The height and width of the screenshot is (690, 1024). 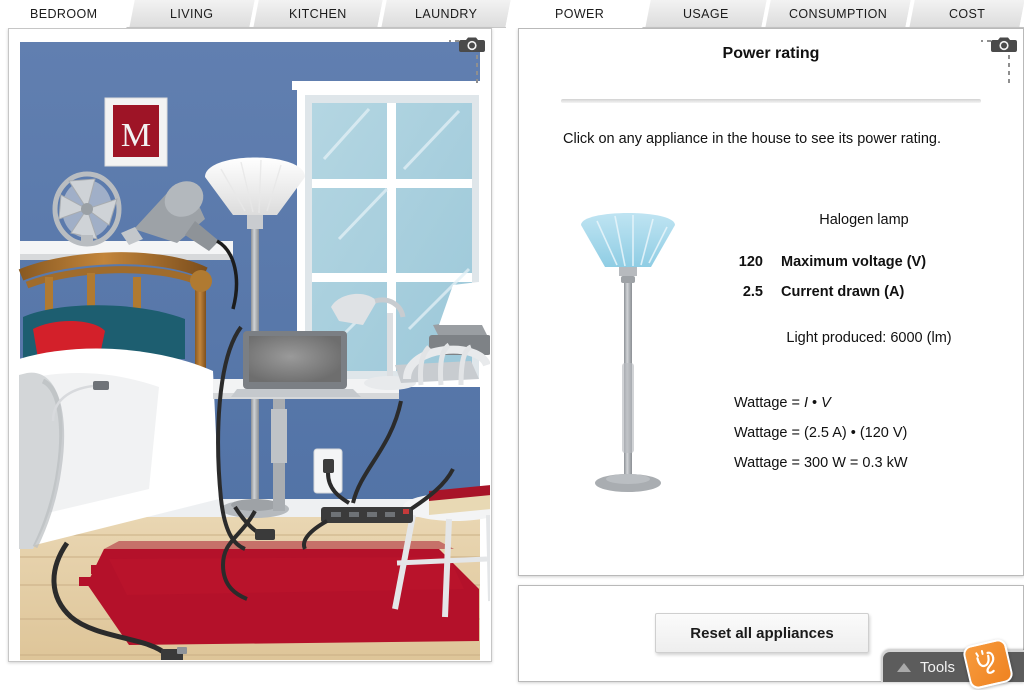 I want to click on tab-label: KITCHEN, so click(x=318, y=14).